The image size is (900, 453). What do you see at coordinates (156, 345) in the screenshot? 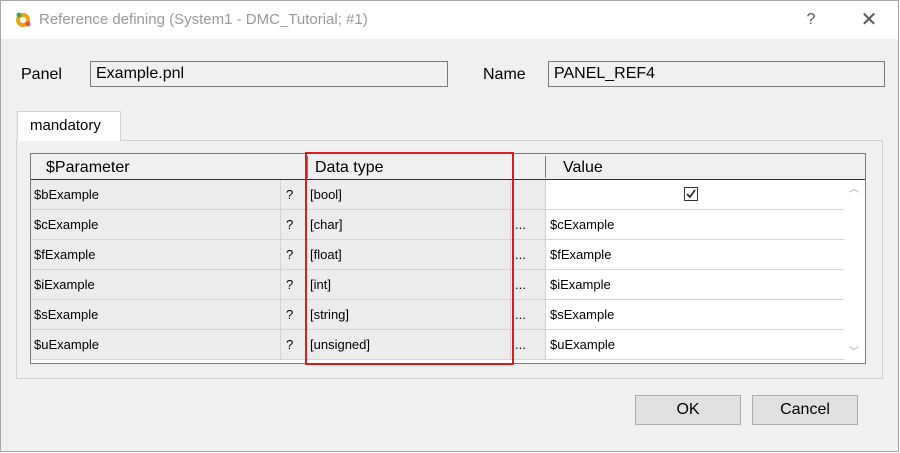
I see `parameter-cell: $uExample` at bounding box center [156, 345].